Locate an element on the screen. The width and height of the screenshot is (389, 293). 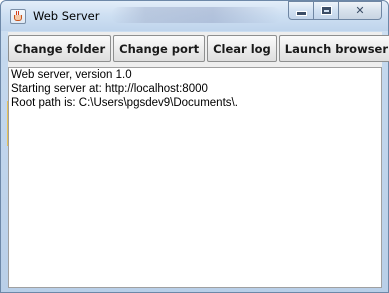
caption-buttons: ✕ is located at coordinates (335, 12).